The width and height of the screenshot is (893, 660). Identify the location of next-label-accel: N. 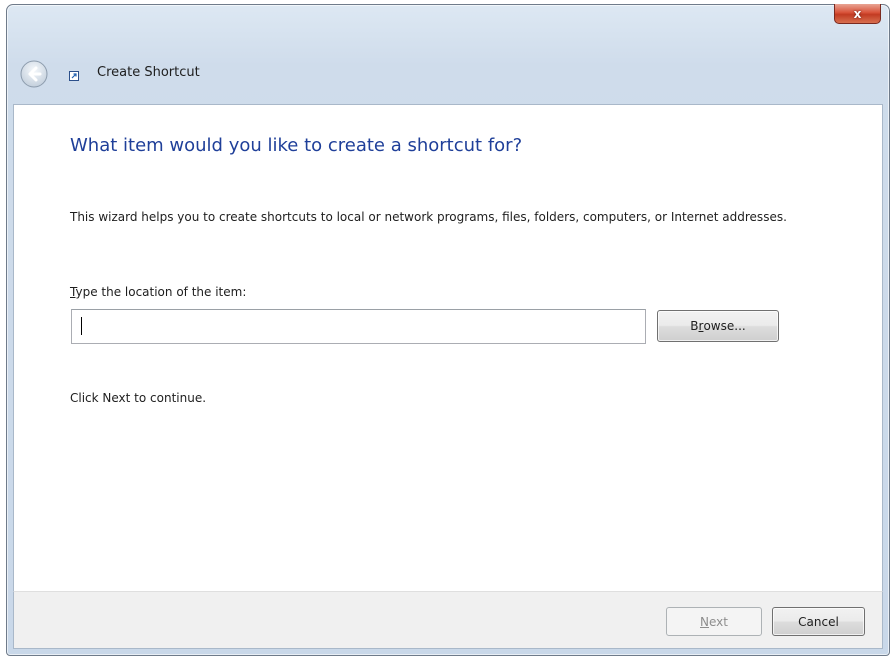
(704, 621).